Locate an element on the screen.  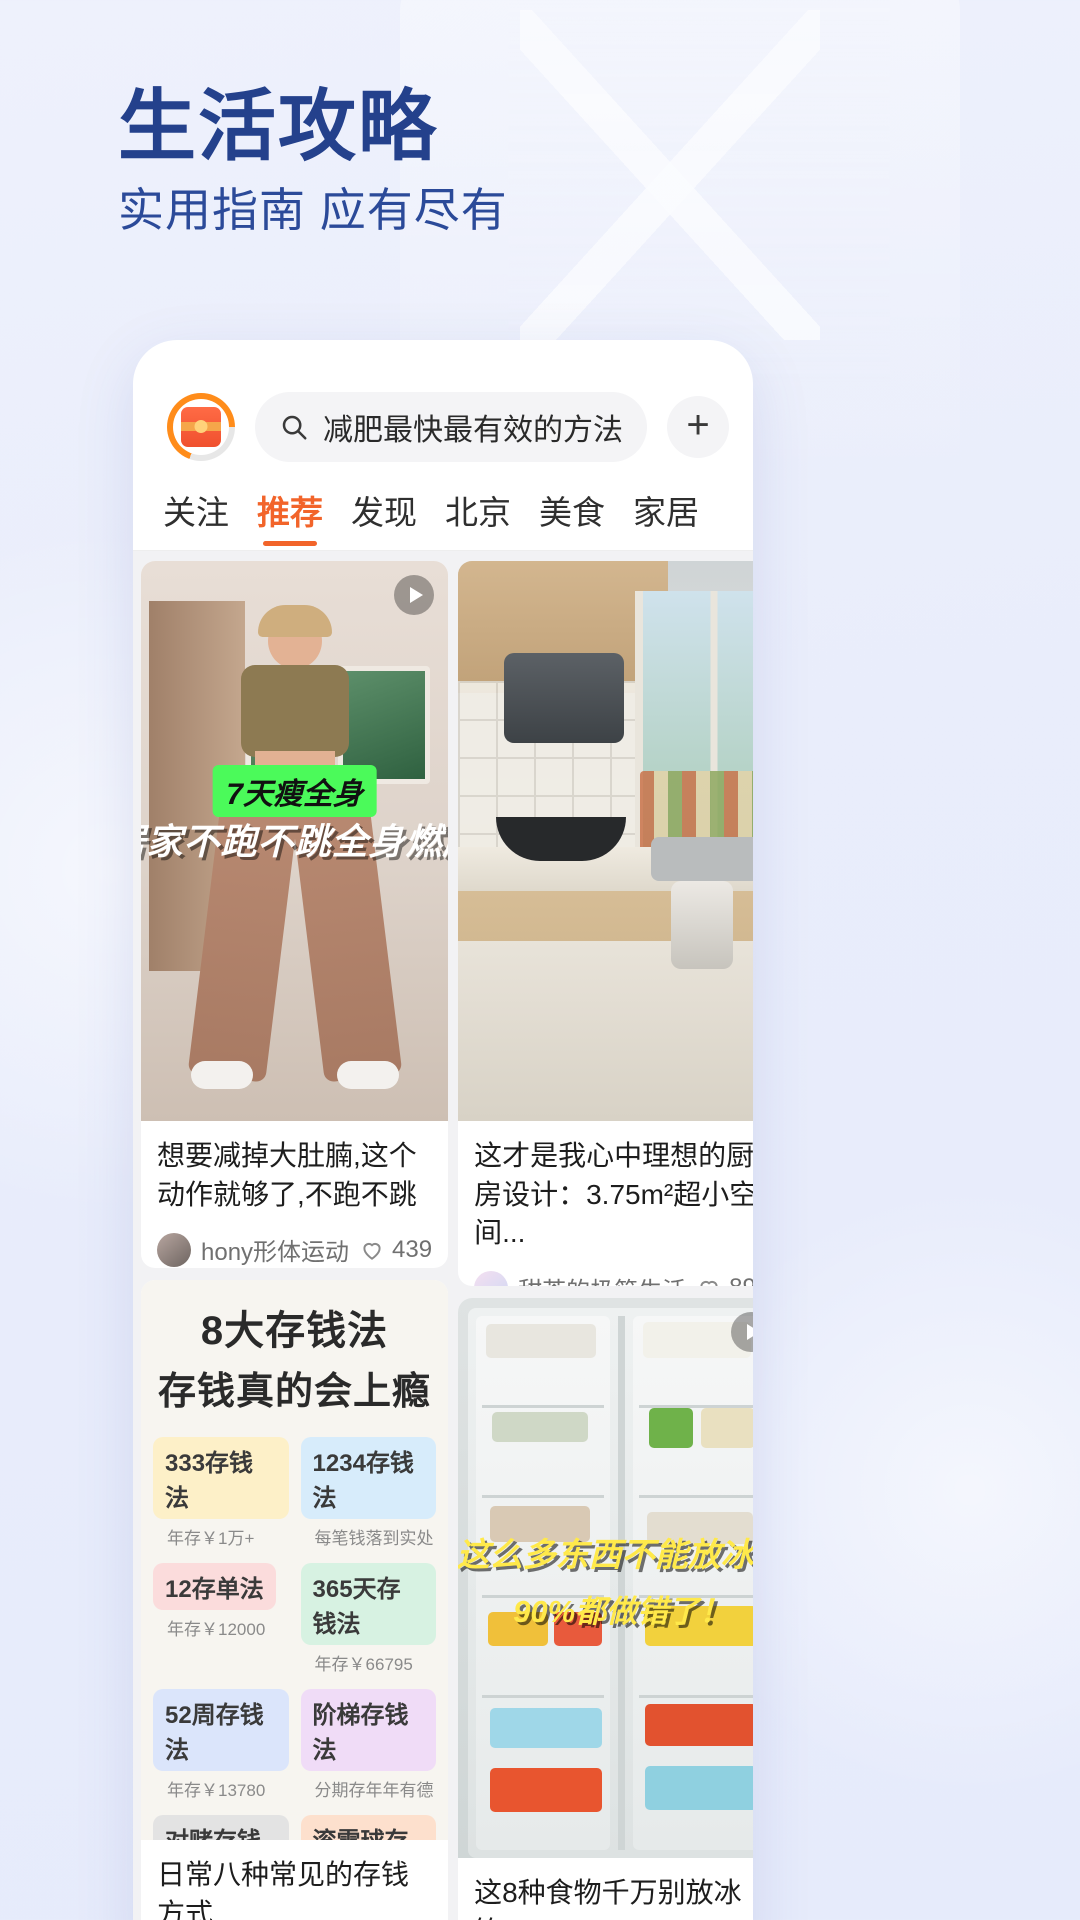
tab-faxian: 发现 is located at coordinates (384, 518).